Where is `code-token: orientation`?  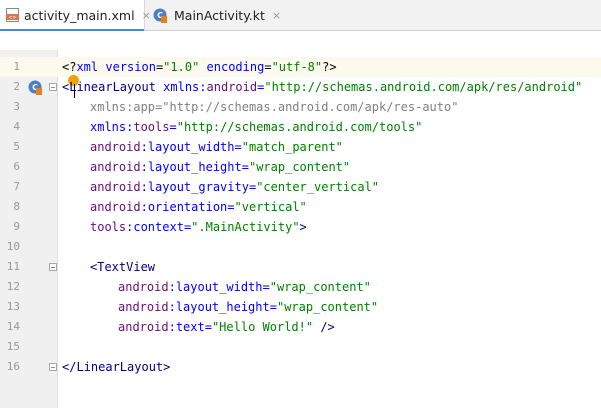
code-token: orientation is located at coordinates (187, 207).